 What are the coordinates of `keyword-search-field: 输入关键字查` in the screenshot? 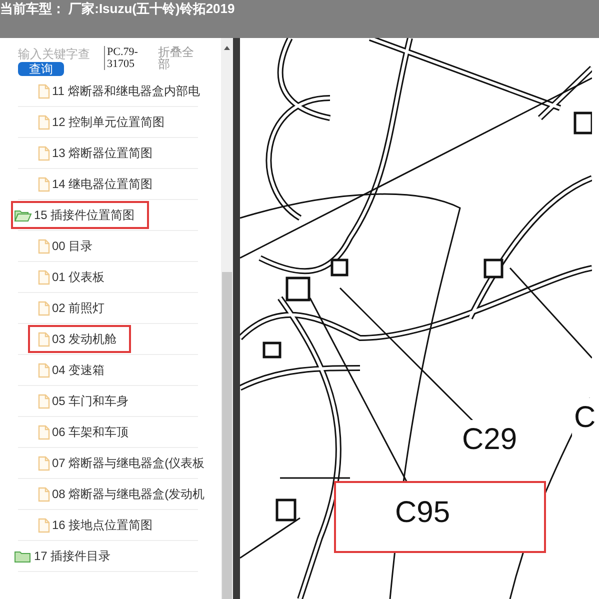 It's located at (56, 54).